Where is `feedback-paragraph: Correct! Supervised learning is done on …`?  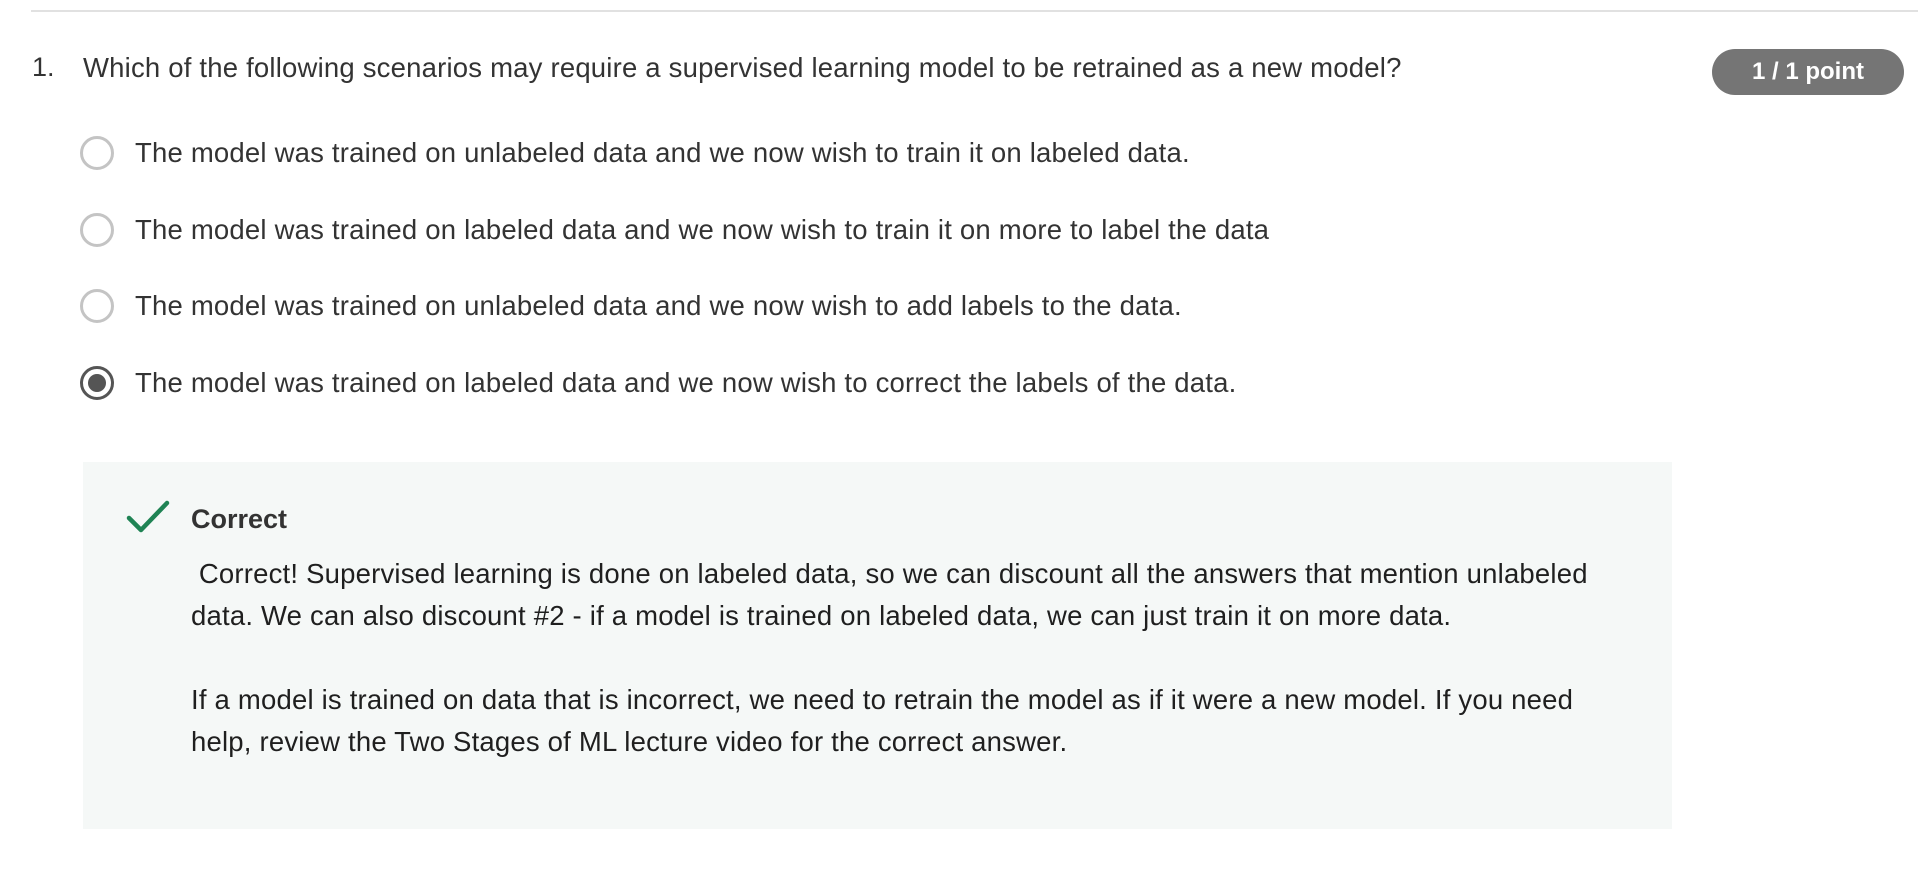
feedback-paragraph: Correct! Supervised learning is done on … is located at coordinates (893, 594).